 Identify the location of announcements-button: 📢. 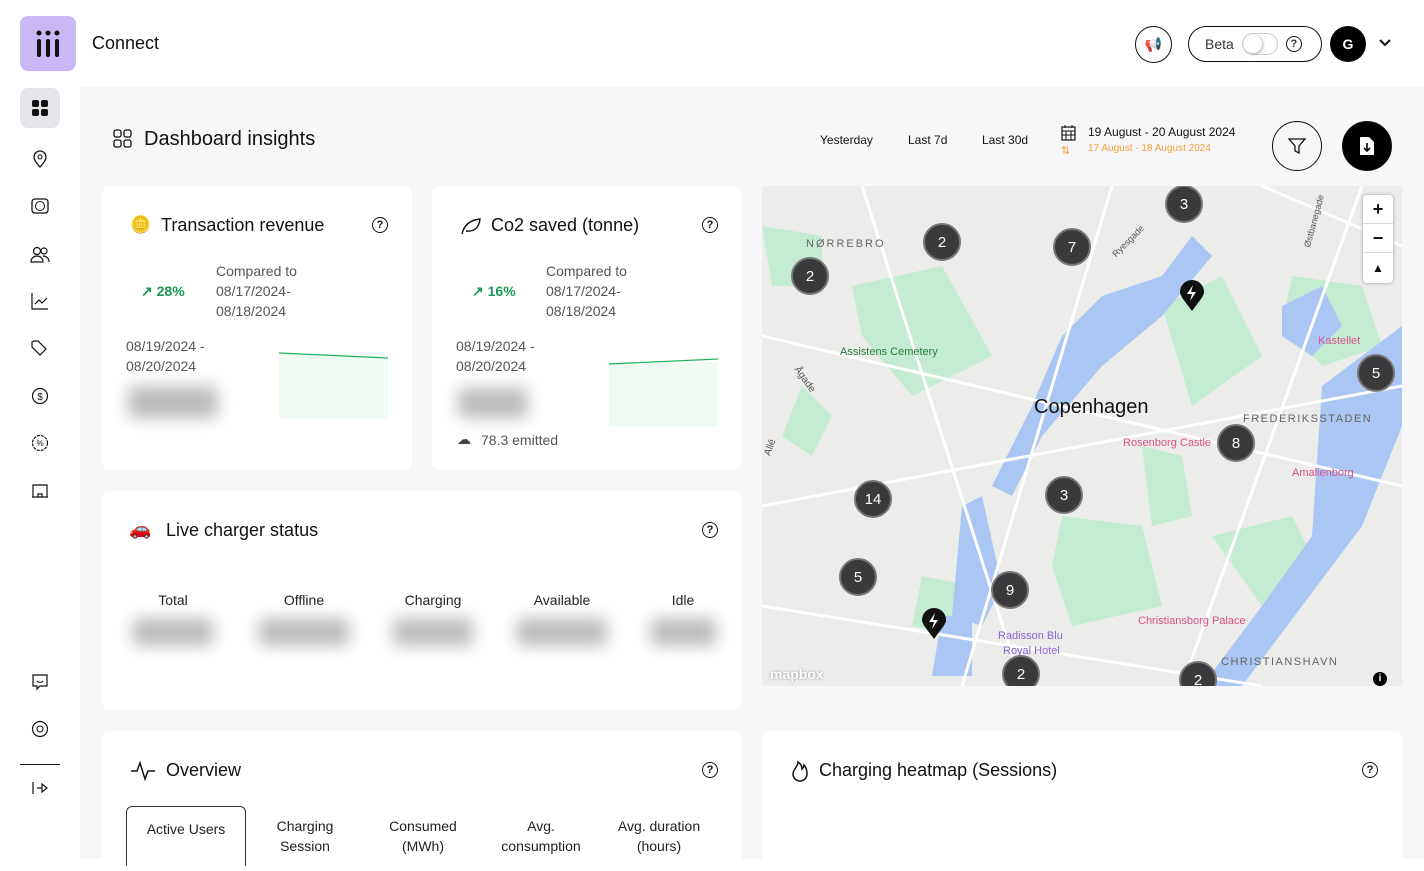
(1153, 44).